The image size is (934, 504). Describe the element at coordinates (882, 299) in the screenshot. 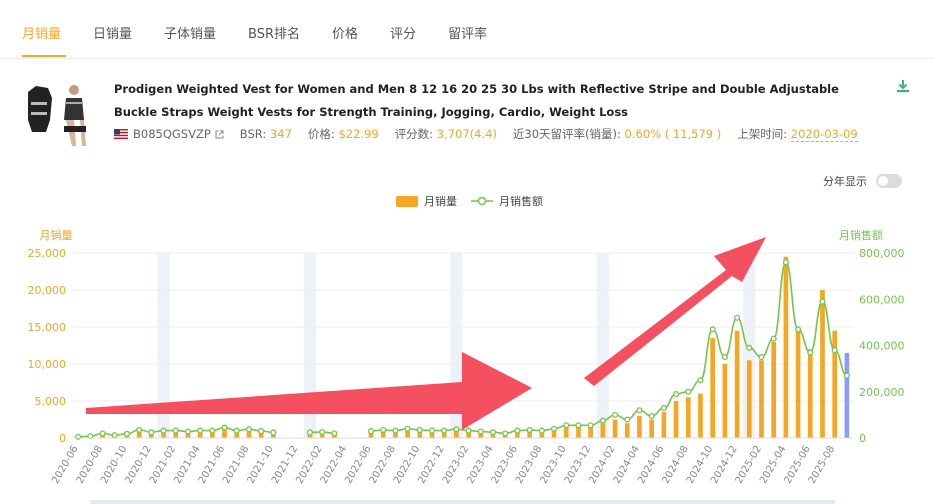

I see `right-axis-tick-label: 600,000` at that location.